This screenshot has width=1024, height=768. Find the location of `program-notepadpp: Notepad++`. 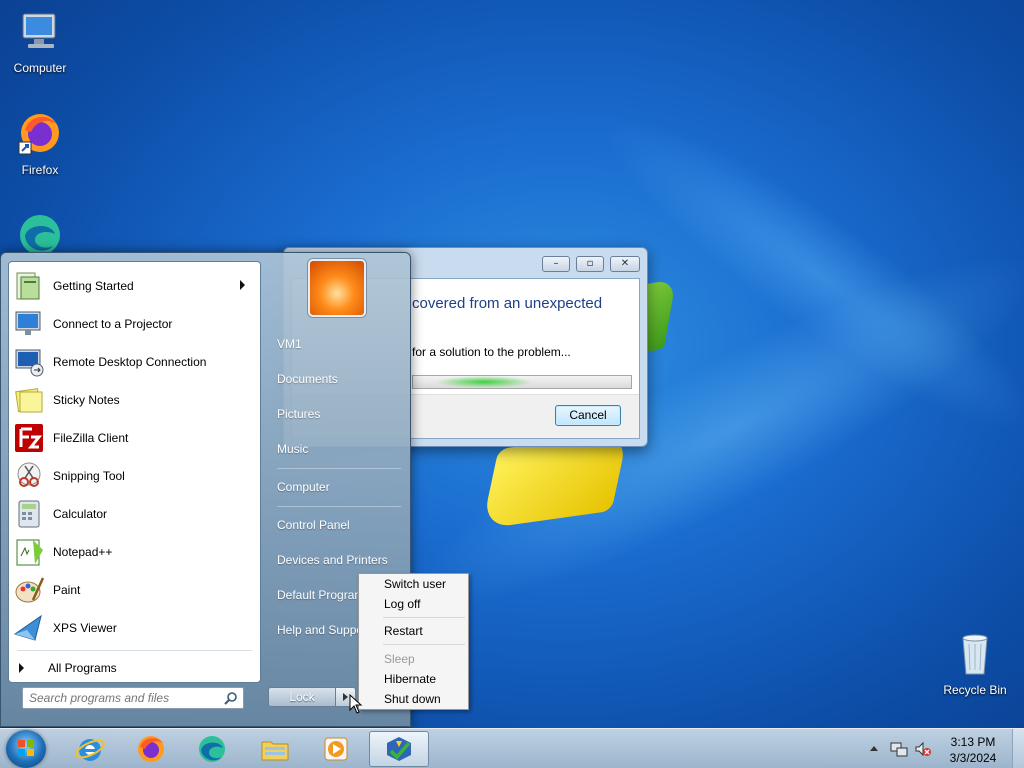

program-notepadpp: Notepad++ is located at coordinates (135, 552).